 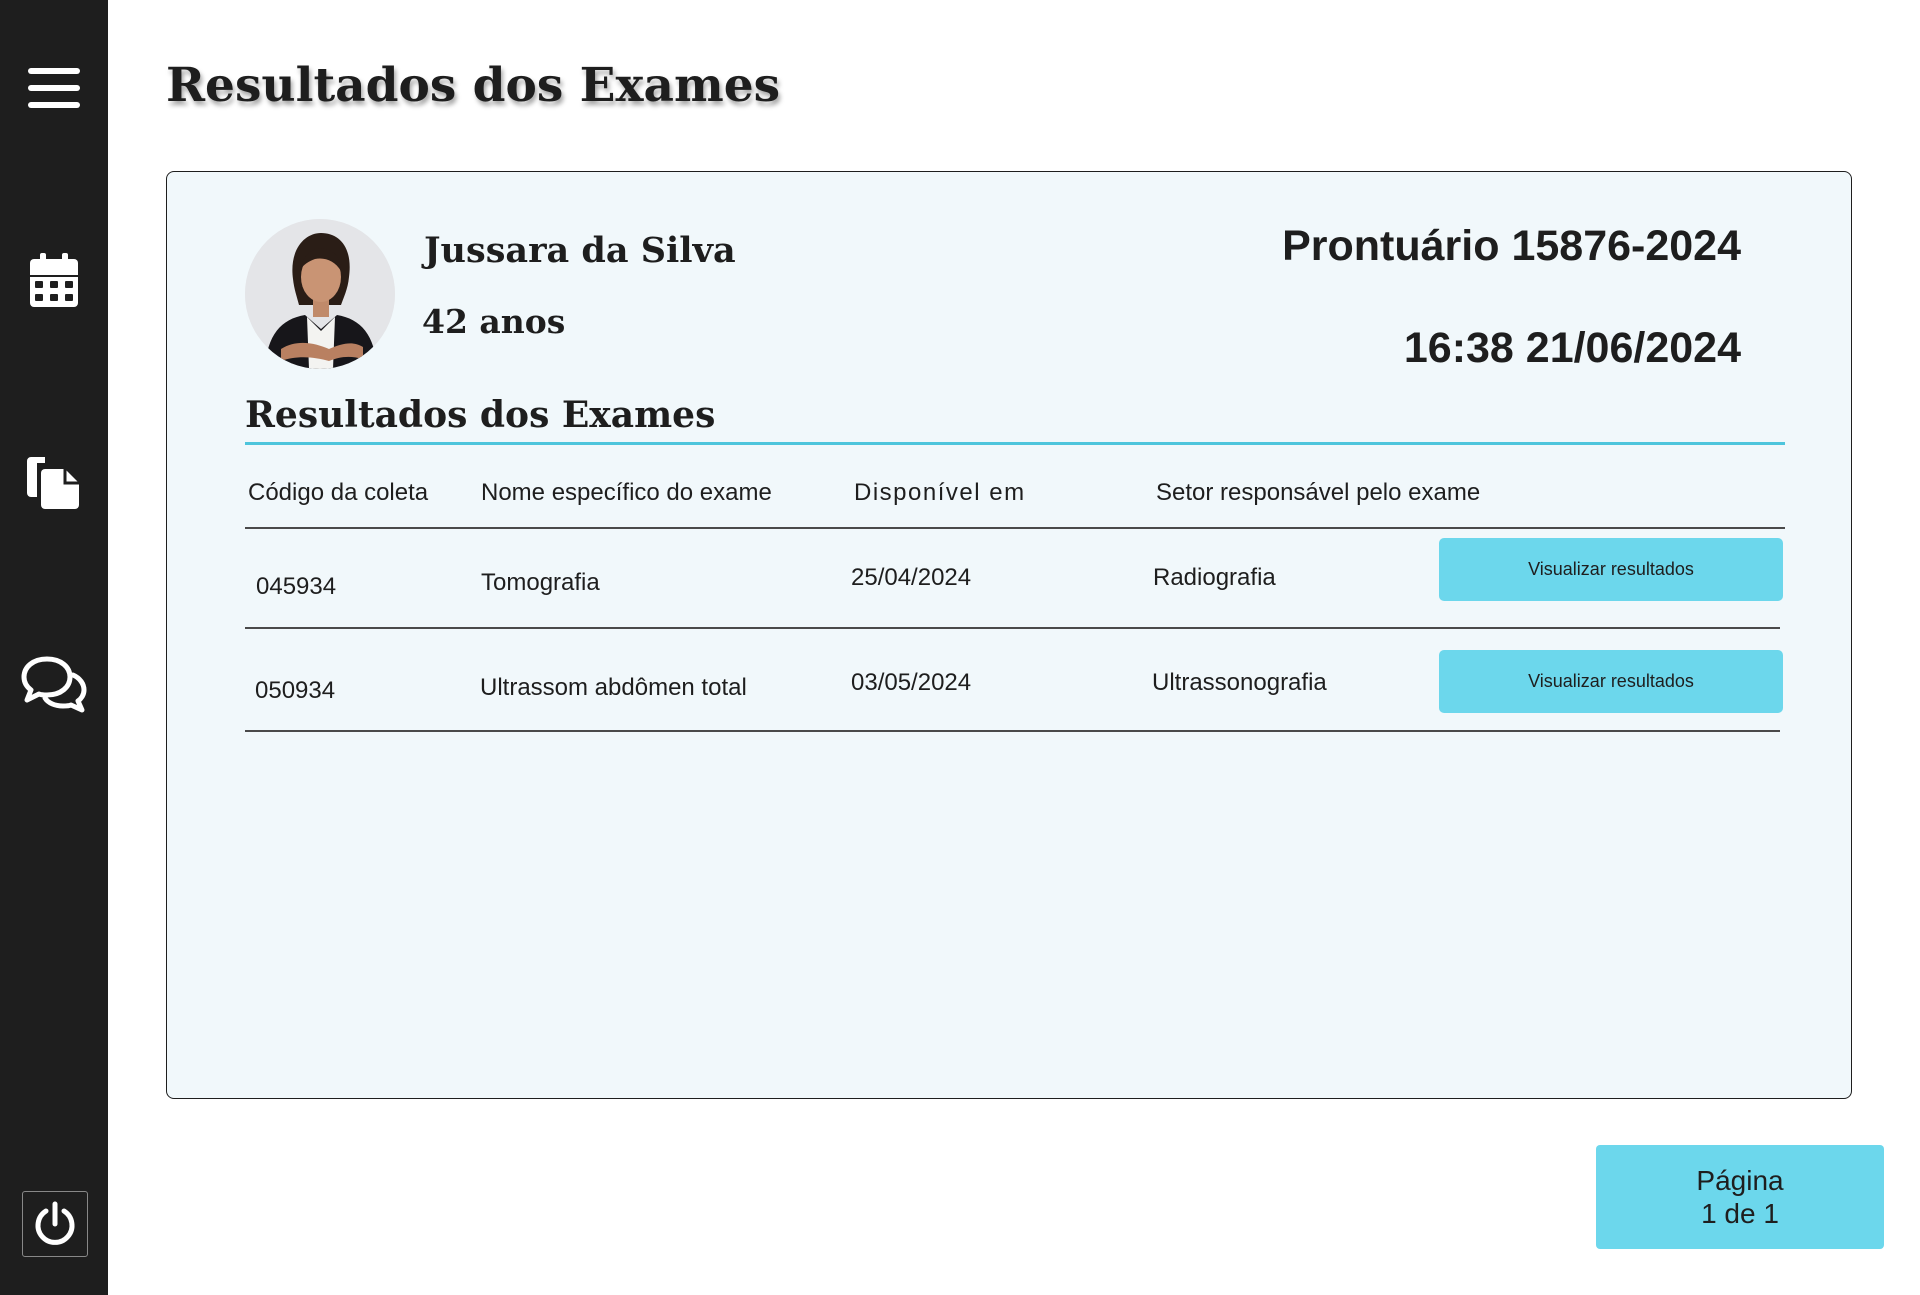 What do you see at coordinates (911, 577) in the screenshot?
I see `available-date: 25/04/2024` at bounding box center [911, 577].